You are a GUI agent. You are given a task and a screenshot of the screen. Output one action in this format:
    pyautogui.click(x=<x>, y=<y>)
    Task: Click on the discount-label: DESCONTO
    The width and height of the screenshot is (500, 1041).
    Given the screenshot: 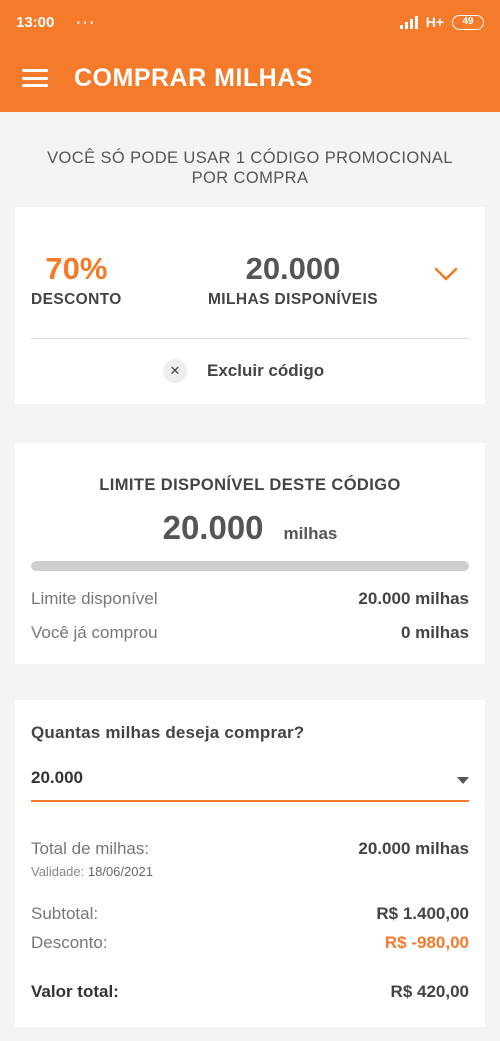 What is the action you would take?
    pyautogui.click(x=76, y=299)
    